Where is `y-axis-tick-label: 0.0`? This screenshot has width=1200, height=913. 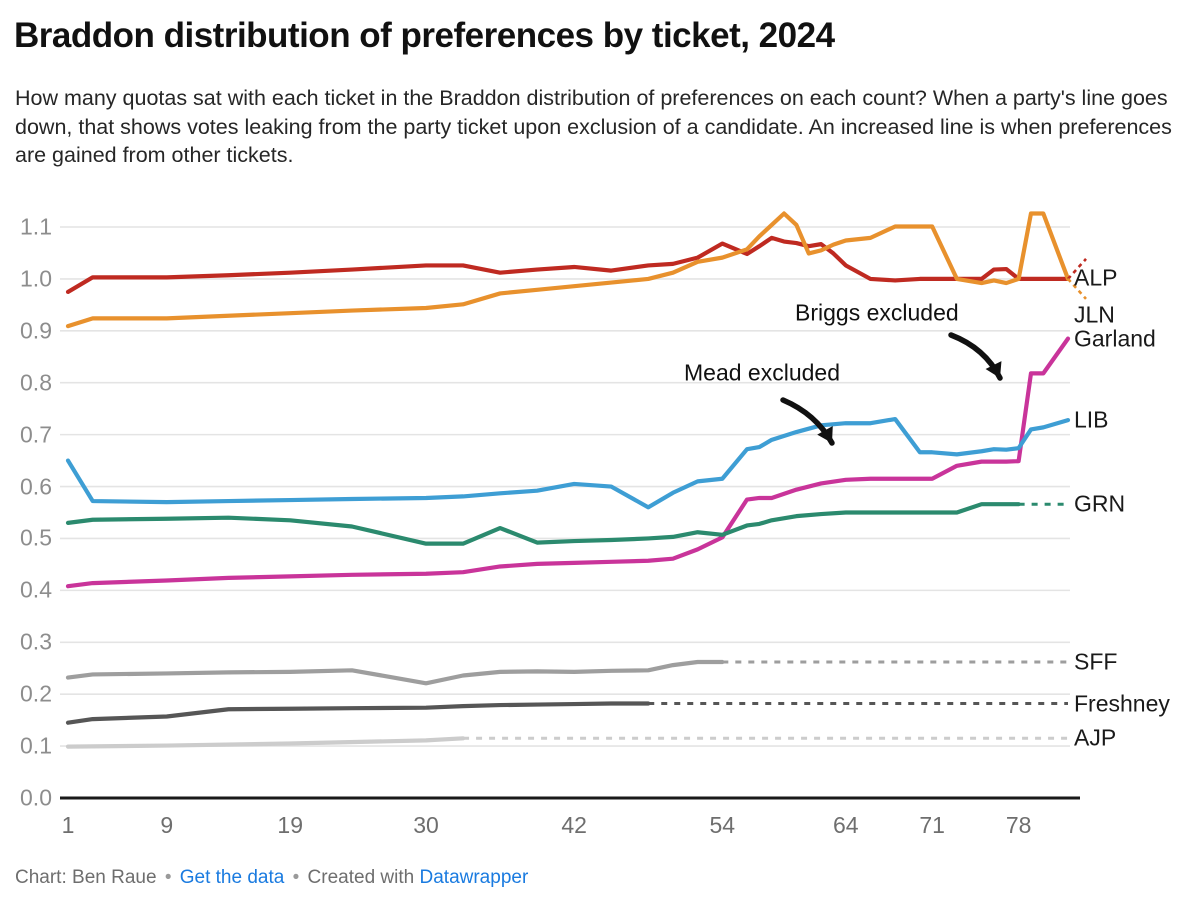
y-axis-tick-label: 0.0 is located at coordinates (36, 797).